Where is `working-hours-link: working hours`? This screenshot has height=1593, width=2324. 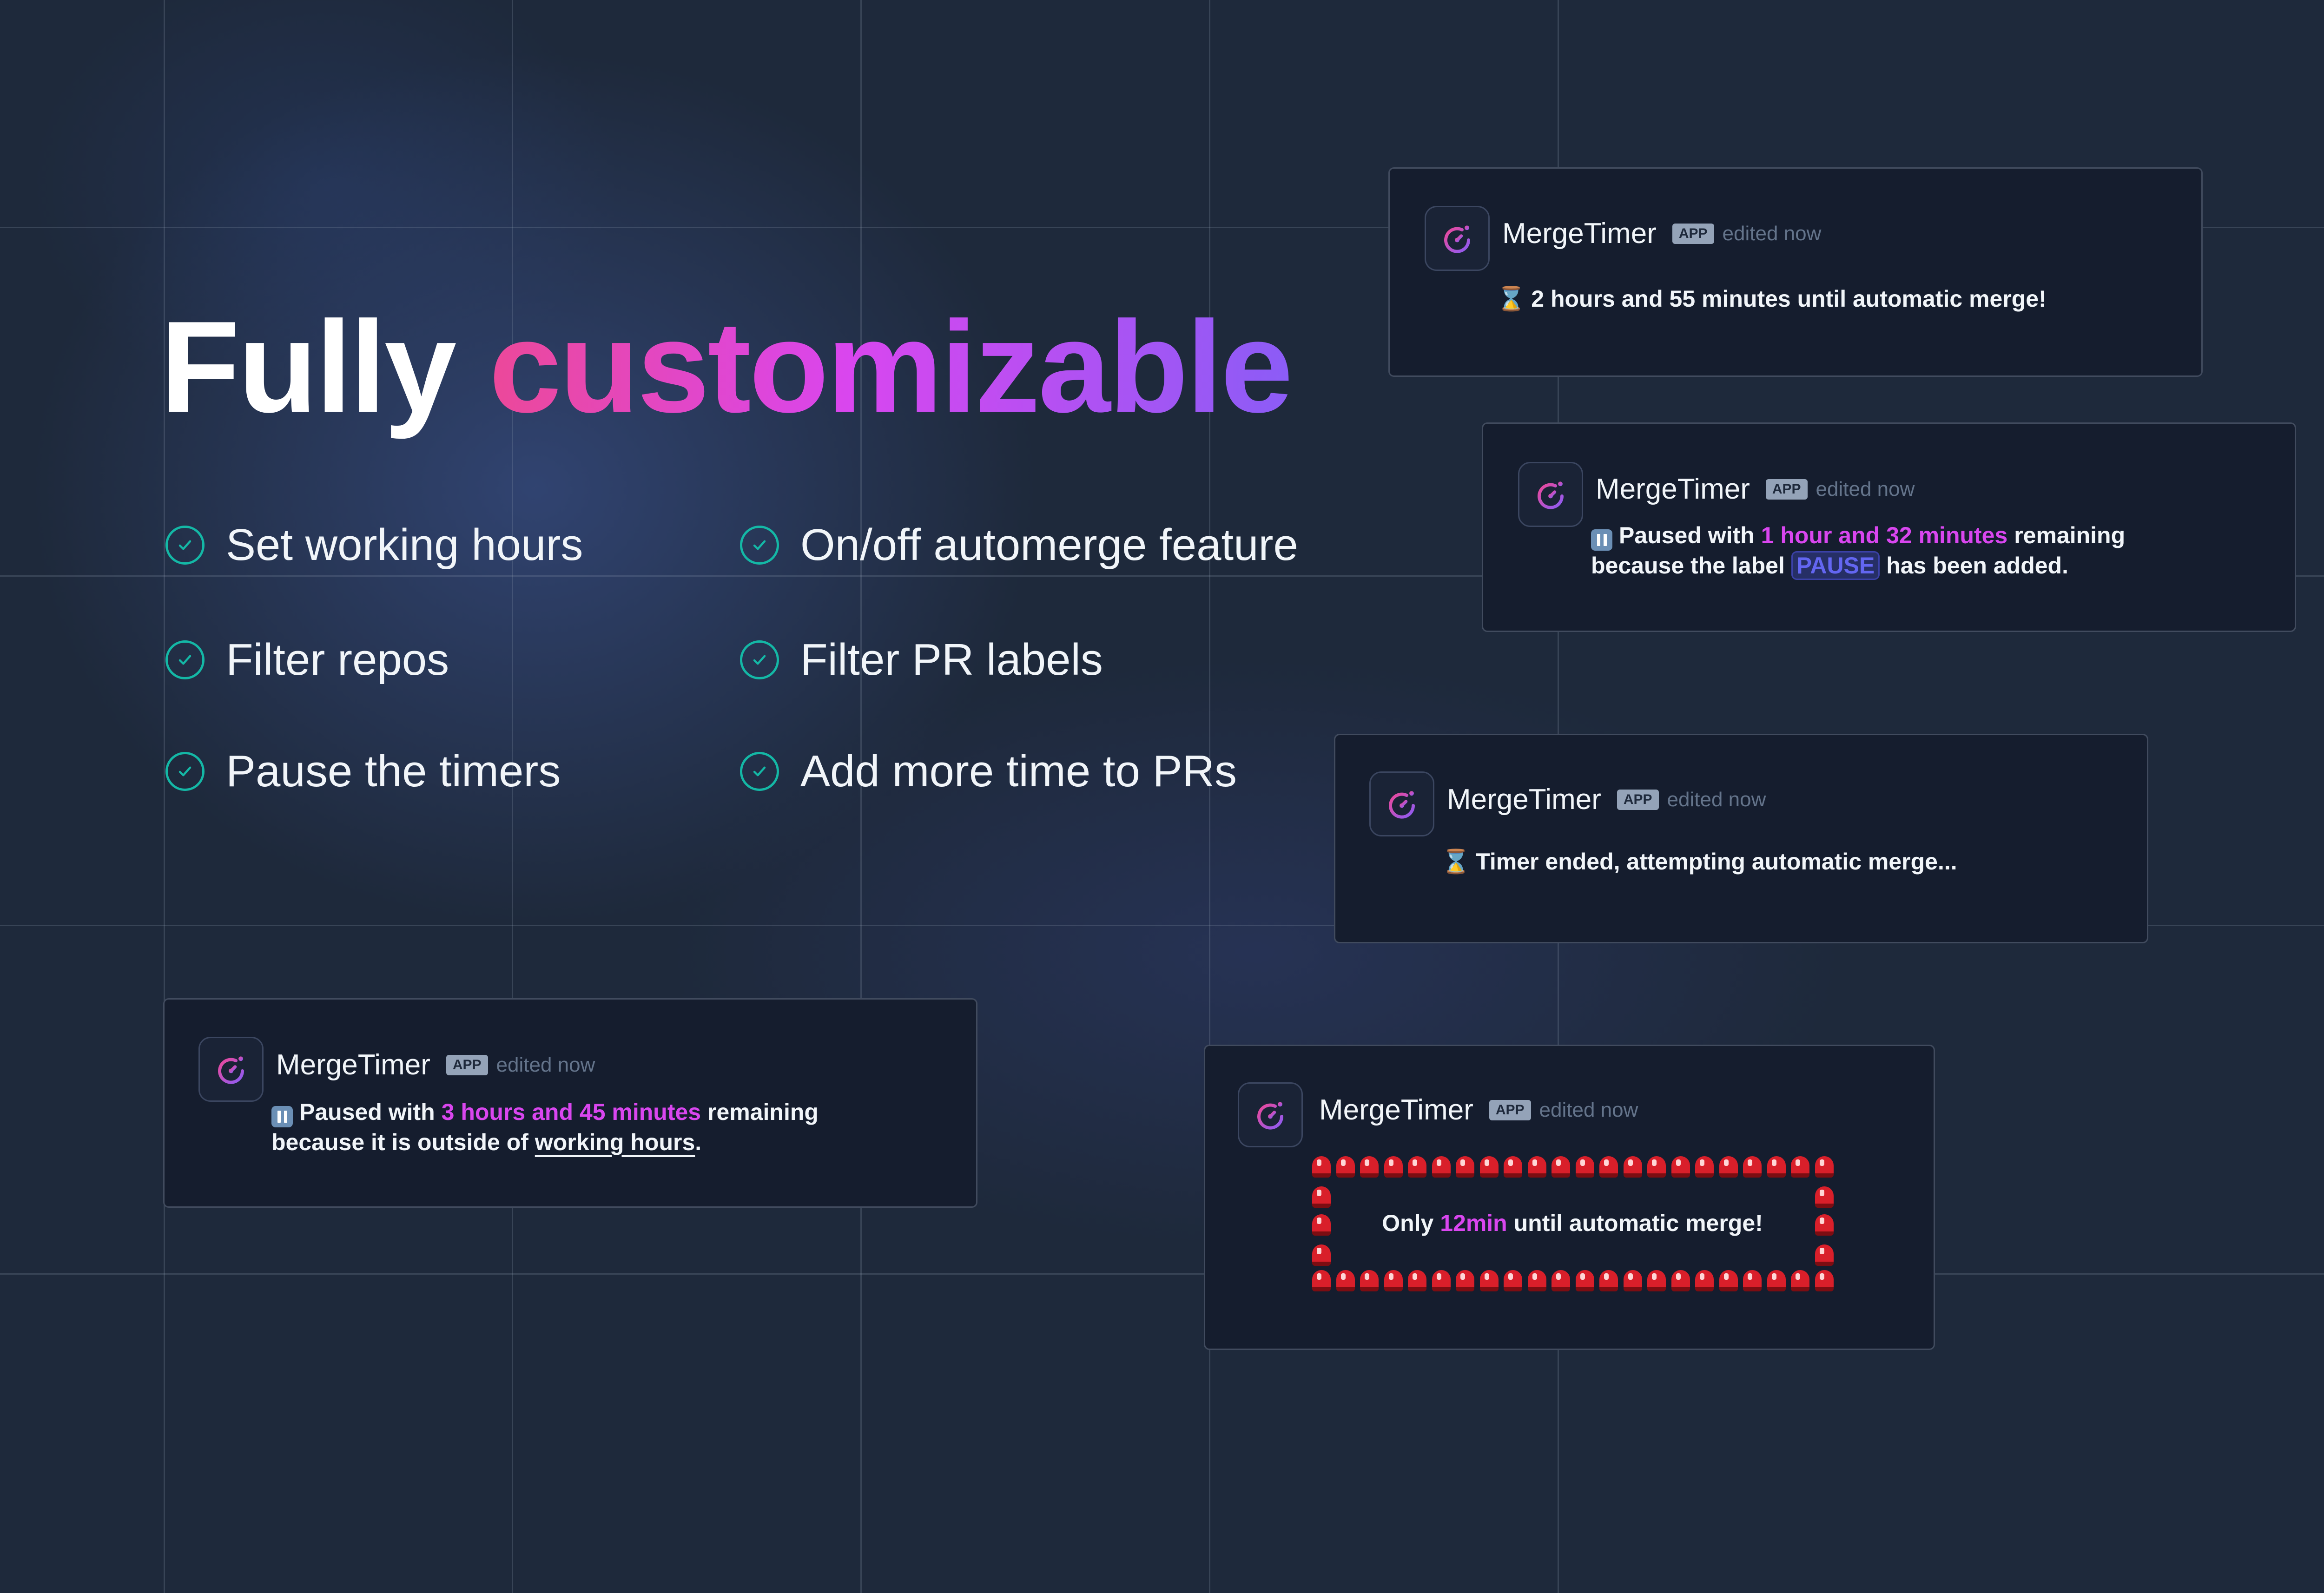
working-hours-link: working hours is located at coordinates (615, 1142).